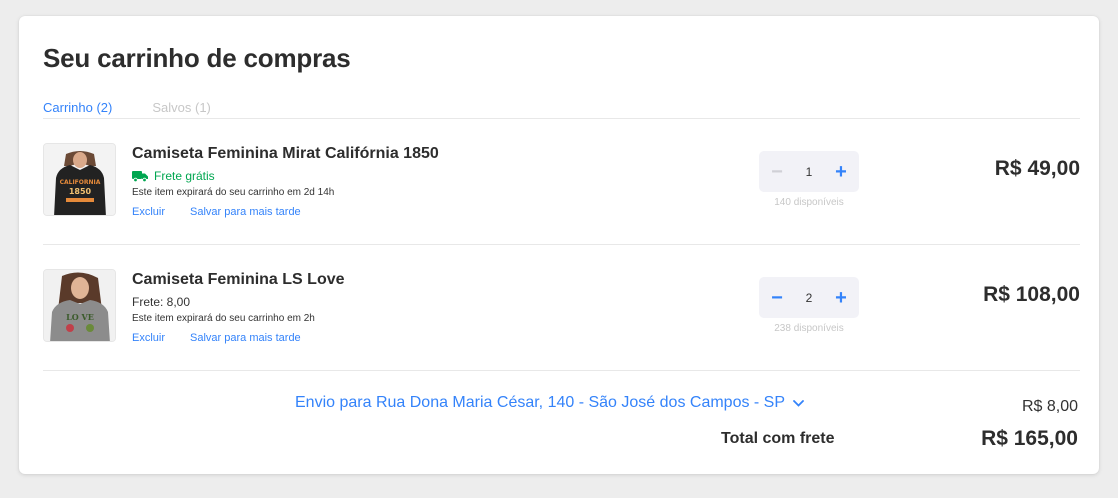  Describe the element at coordinates (778, 438) in the screenshot. I see `total-label: Total com frete` at that location.